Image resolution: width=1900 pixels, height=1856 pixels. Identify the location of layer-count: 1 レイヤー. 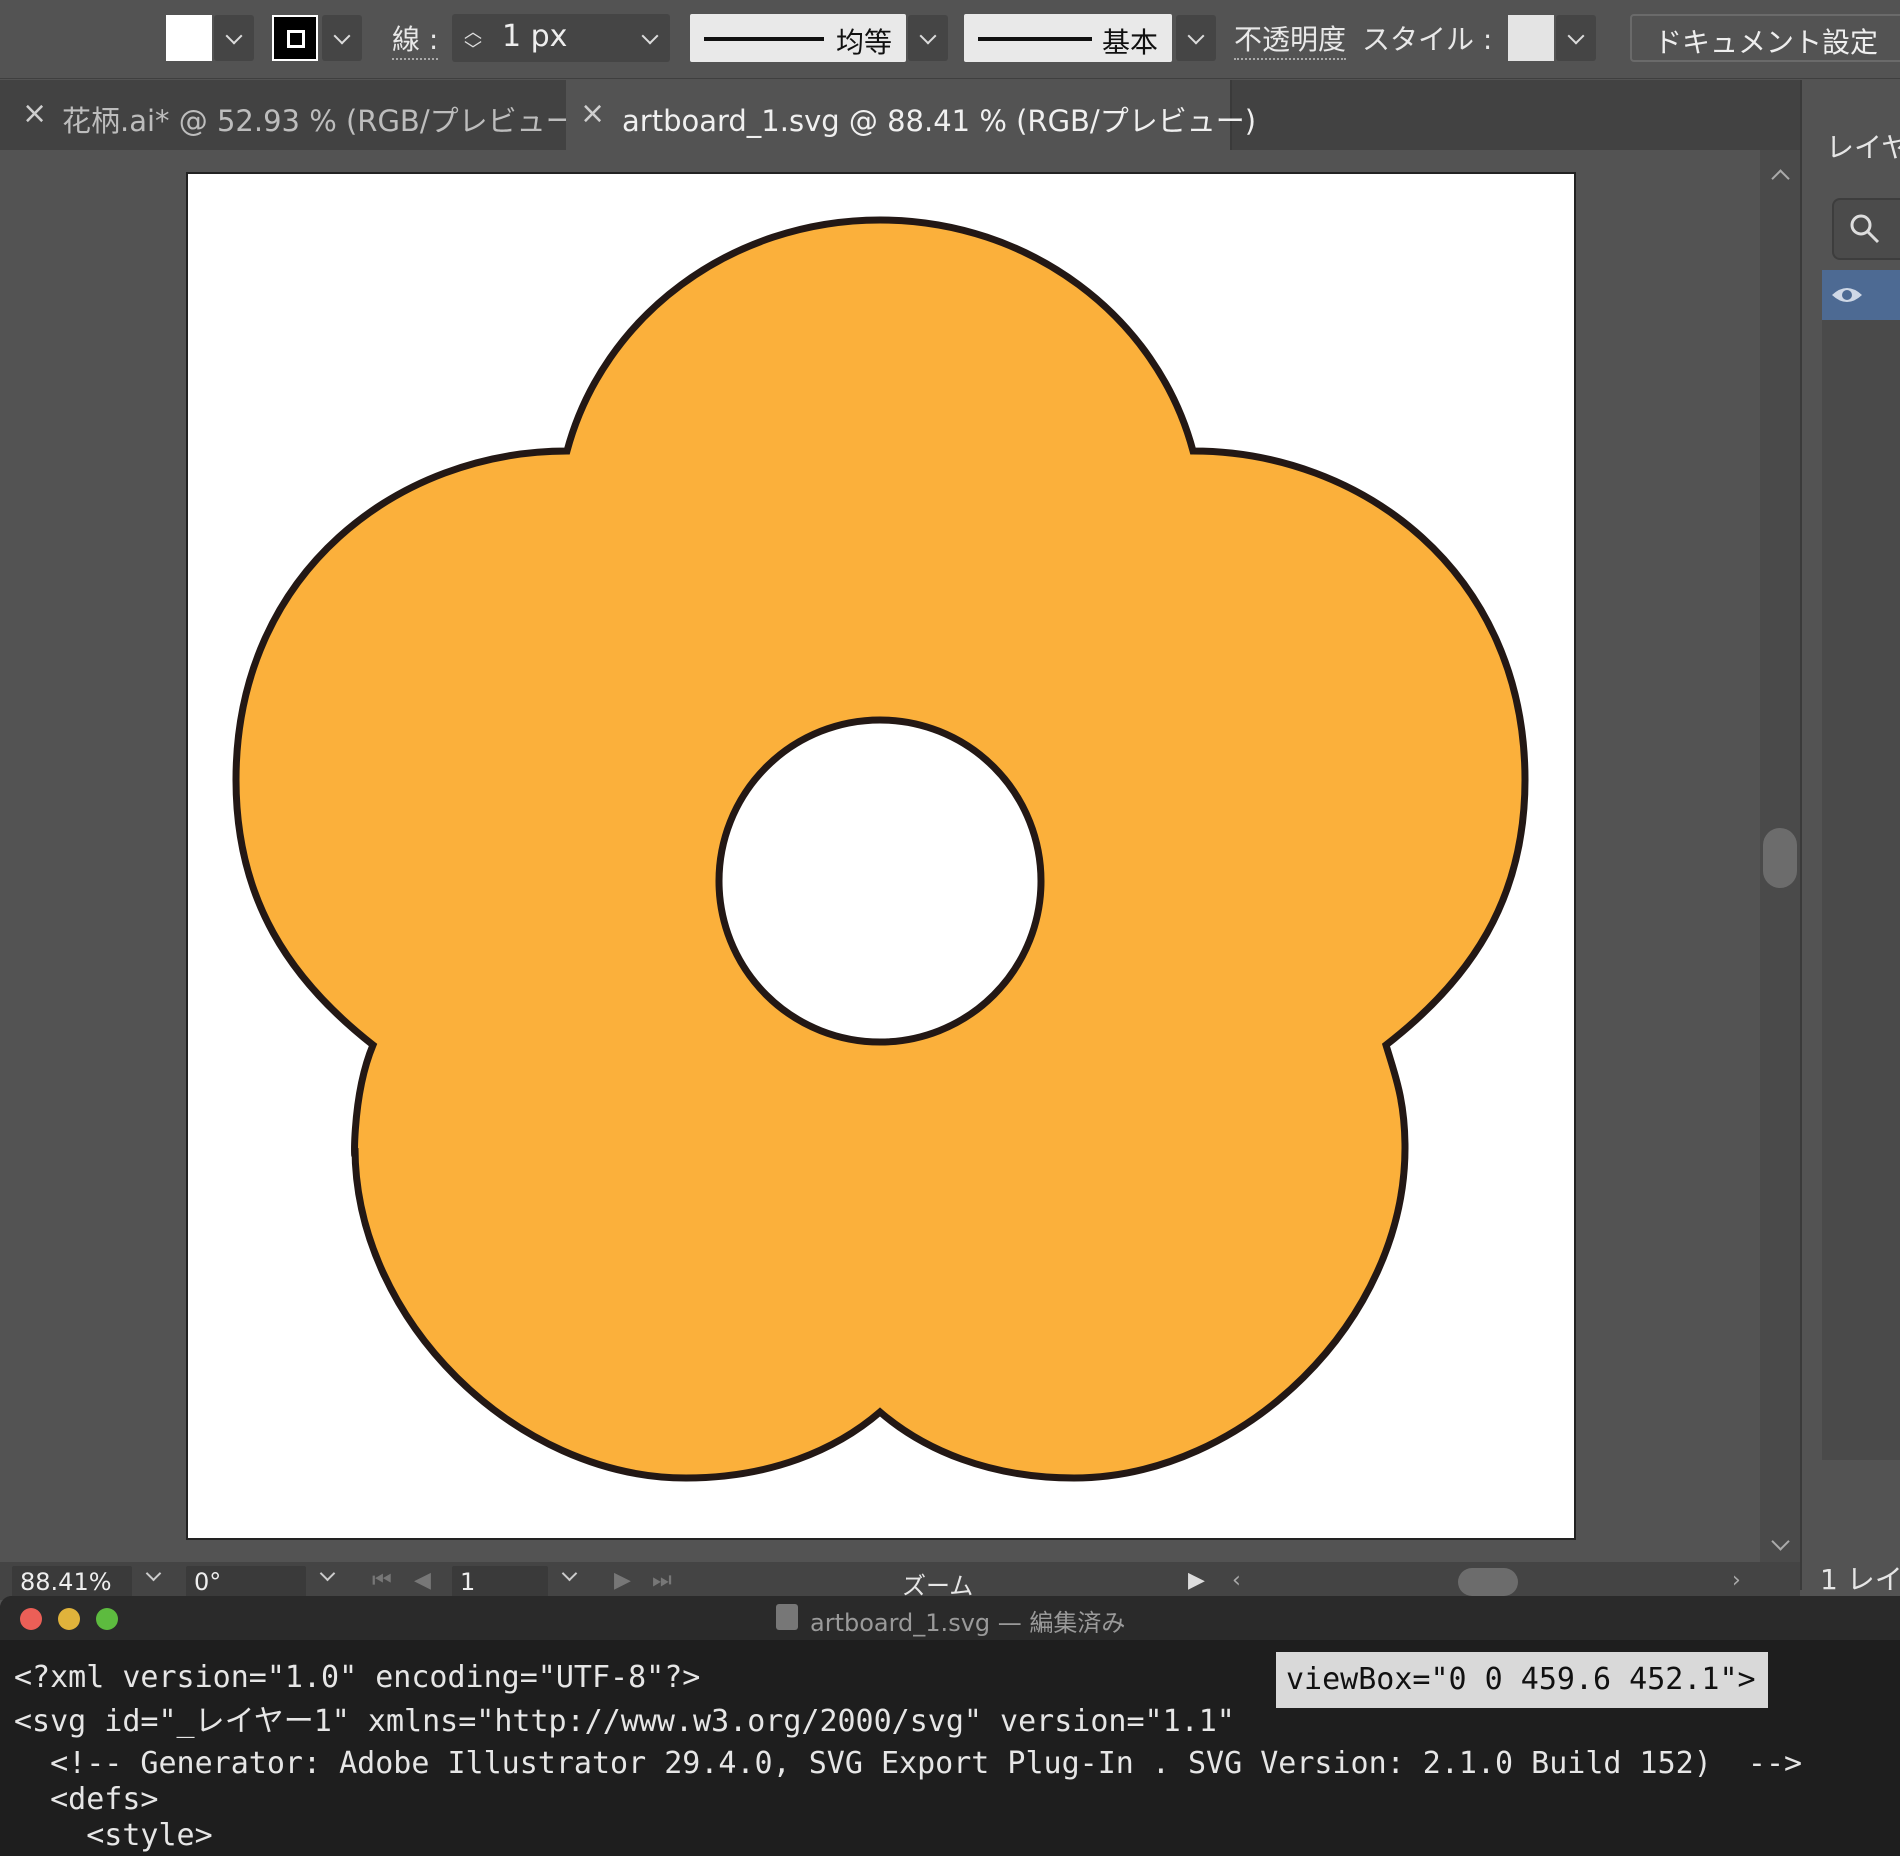
(1860, 1579).